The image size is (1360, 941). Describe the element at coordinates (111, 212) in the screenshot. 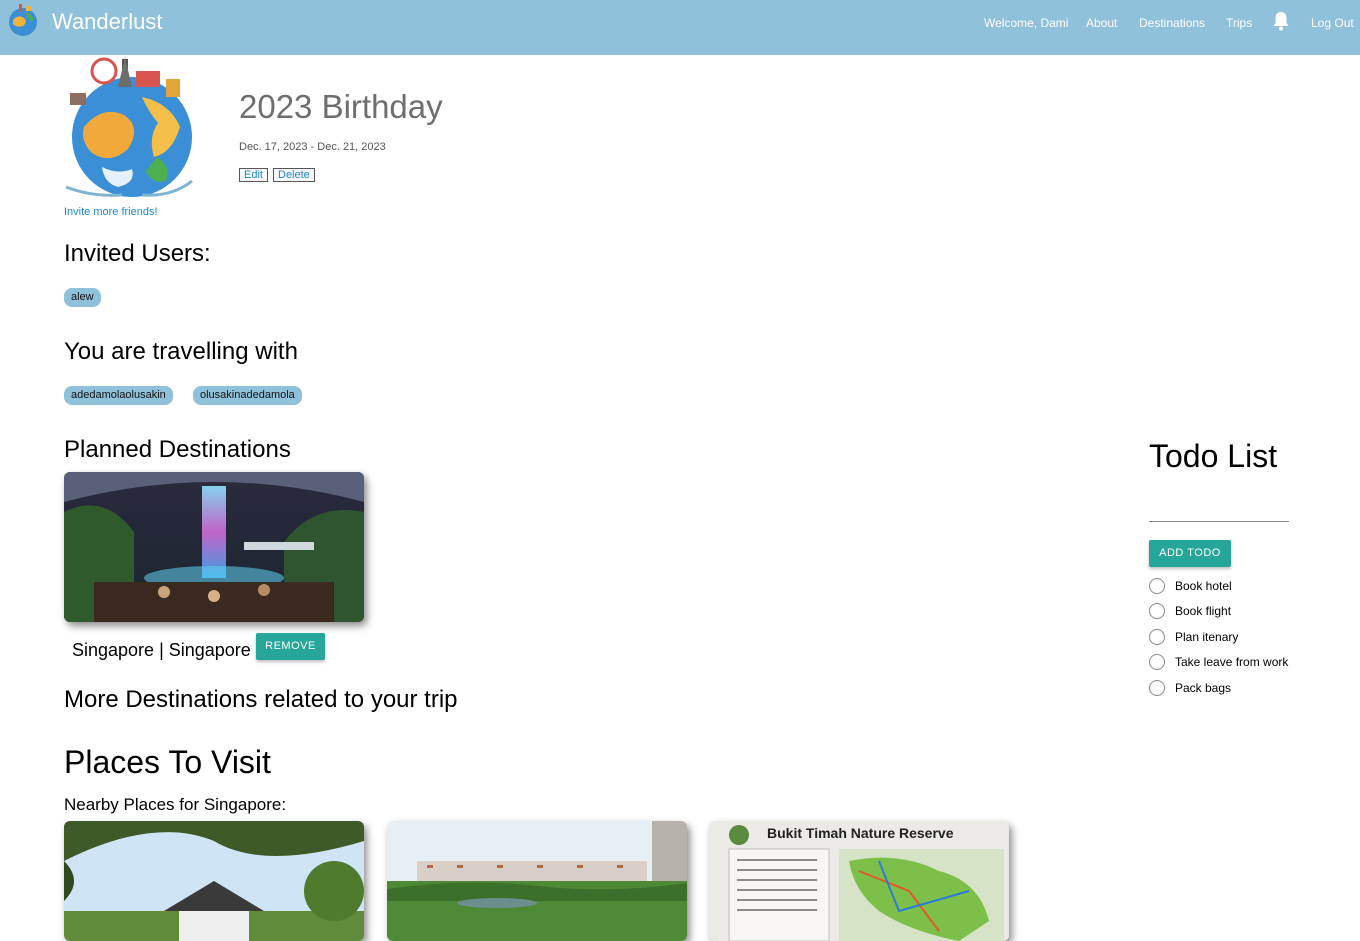

I see `invite-friends-link: Invite more friends!` at that location.